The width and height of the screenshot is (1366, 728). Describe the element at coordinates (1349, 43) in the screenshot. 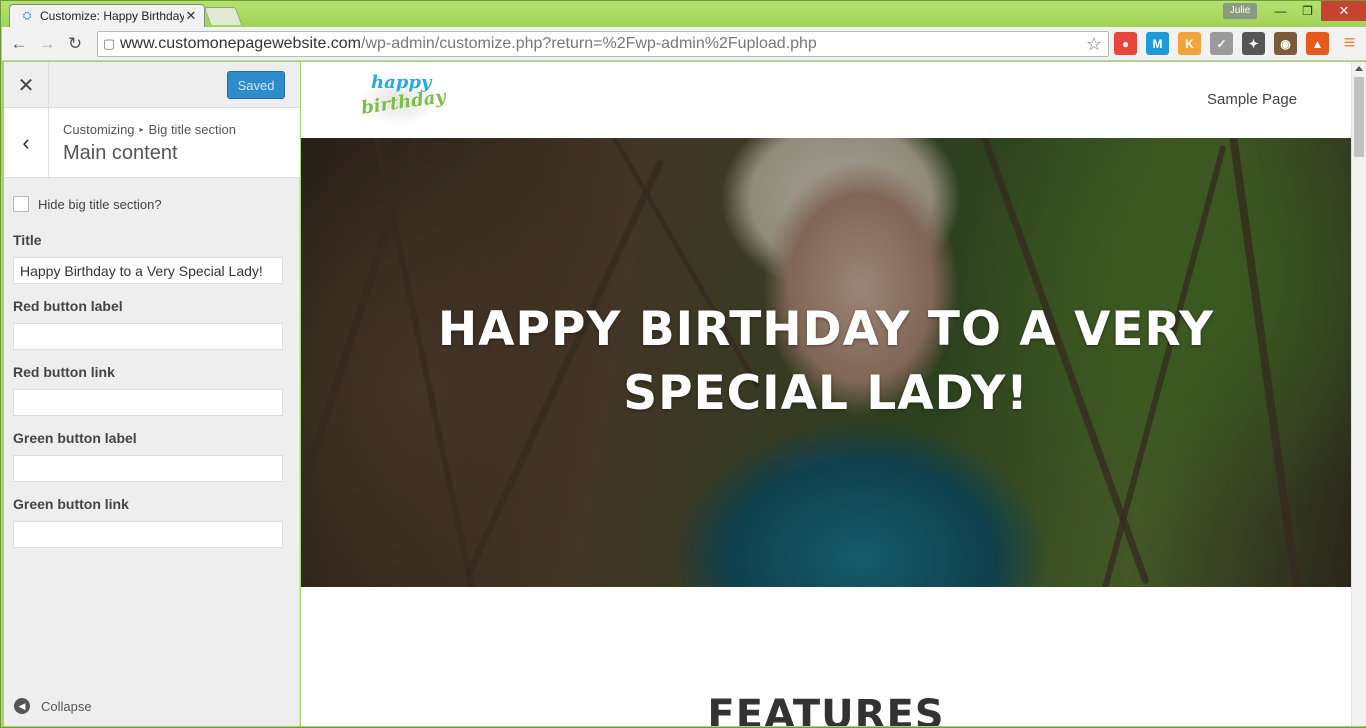

I see `menu-icon: ≡` at that location.